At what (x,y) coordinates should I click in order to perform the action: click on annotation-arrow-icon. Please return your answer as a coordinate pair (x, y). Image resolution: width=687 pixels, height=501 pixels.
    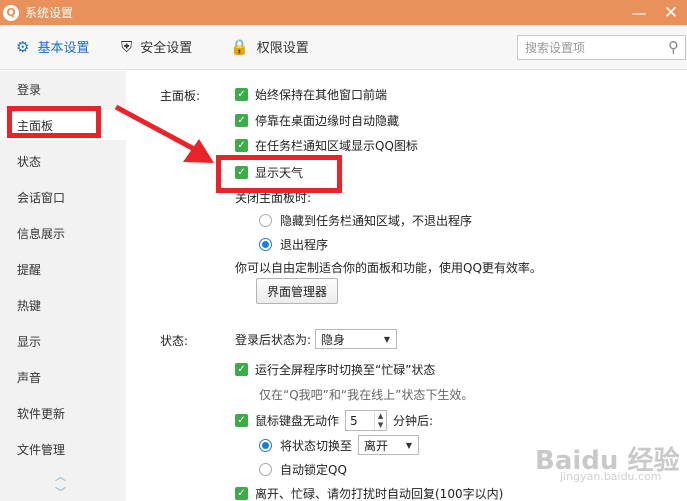
    Looking at the image, I should click on (164, 133).